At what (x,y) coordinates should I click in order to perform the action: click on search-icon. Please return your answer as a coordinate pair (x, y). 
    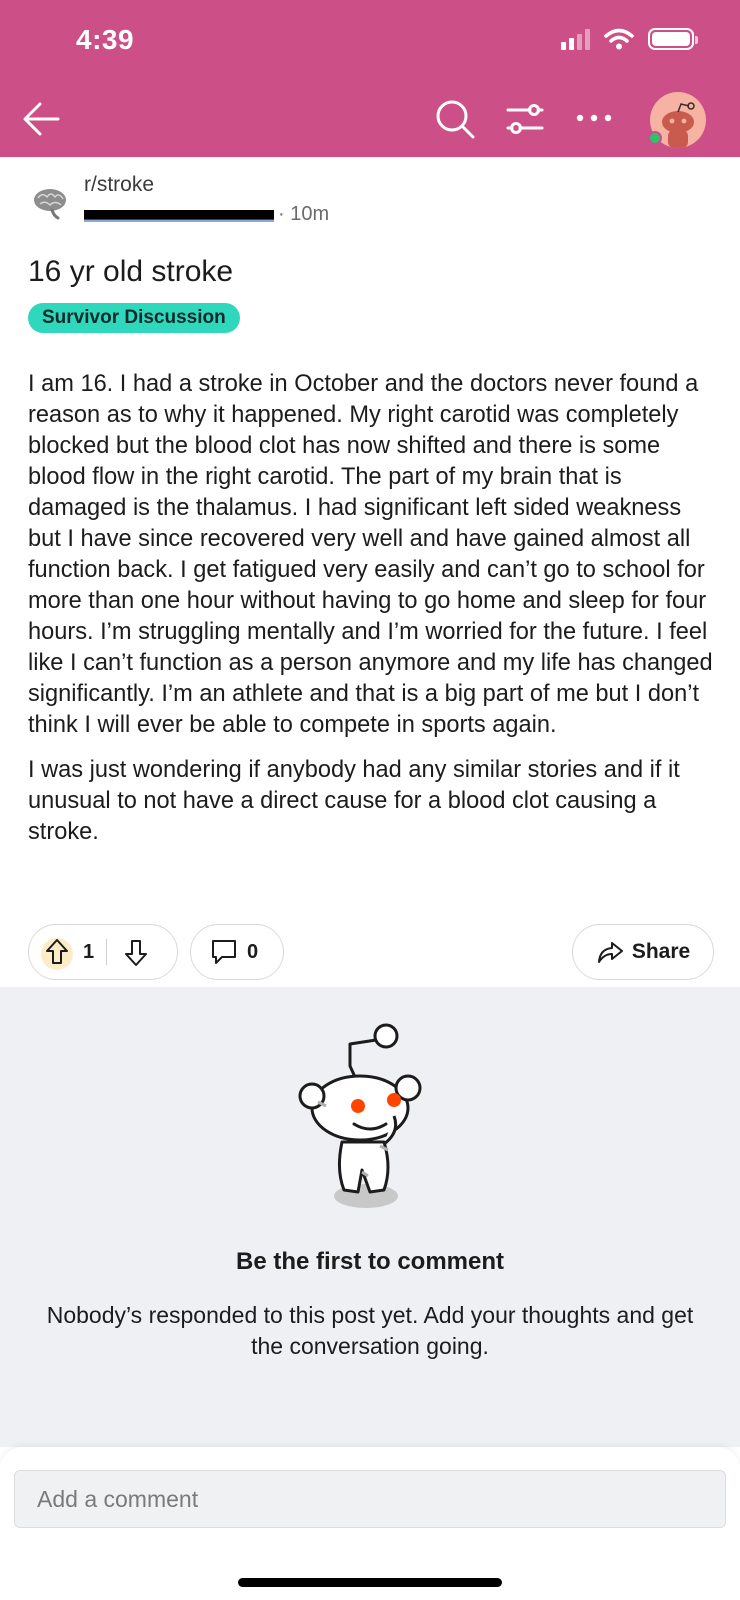
    Looking at the image, I should click on (455, 119).